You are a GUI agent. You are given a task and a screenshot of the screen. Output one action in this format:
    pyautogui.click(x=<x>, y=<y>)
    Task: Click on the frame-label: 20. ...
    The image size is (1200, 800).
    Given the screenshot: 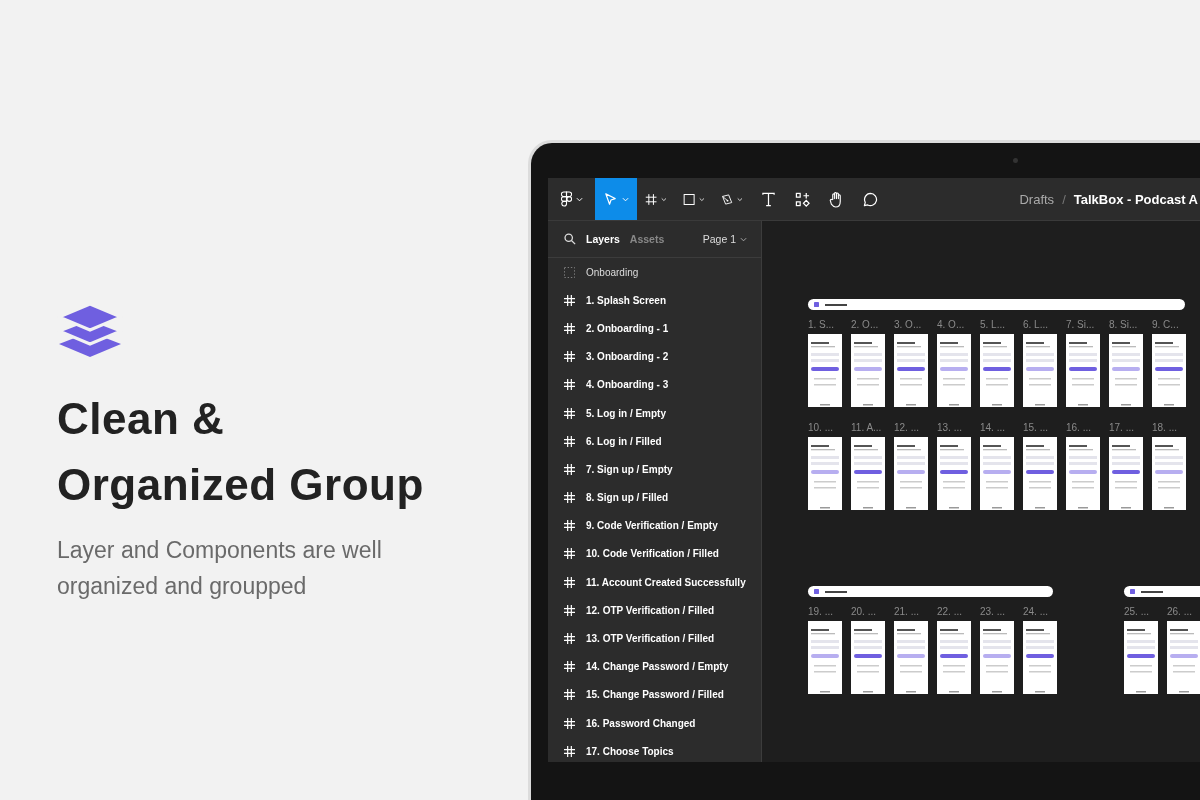 What is the action you would take?
    pyautogui.click(x=868, y=611)
    